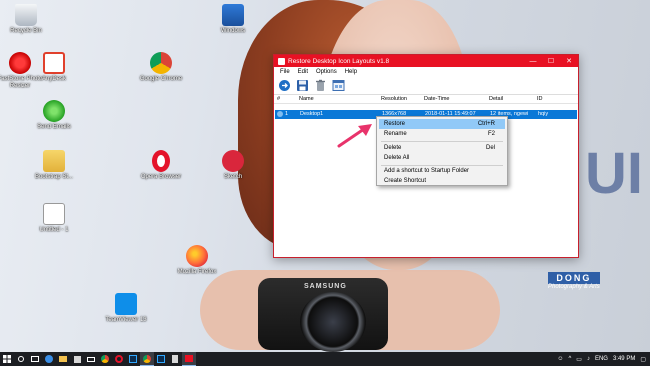  What do you see at coordinates (569, 61) in the screenshot?
I see `close-button: ✕` at bounding box center [569, 61].